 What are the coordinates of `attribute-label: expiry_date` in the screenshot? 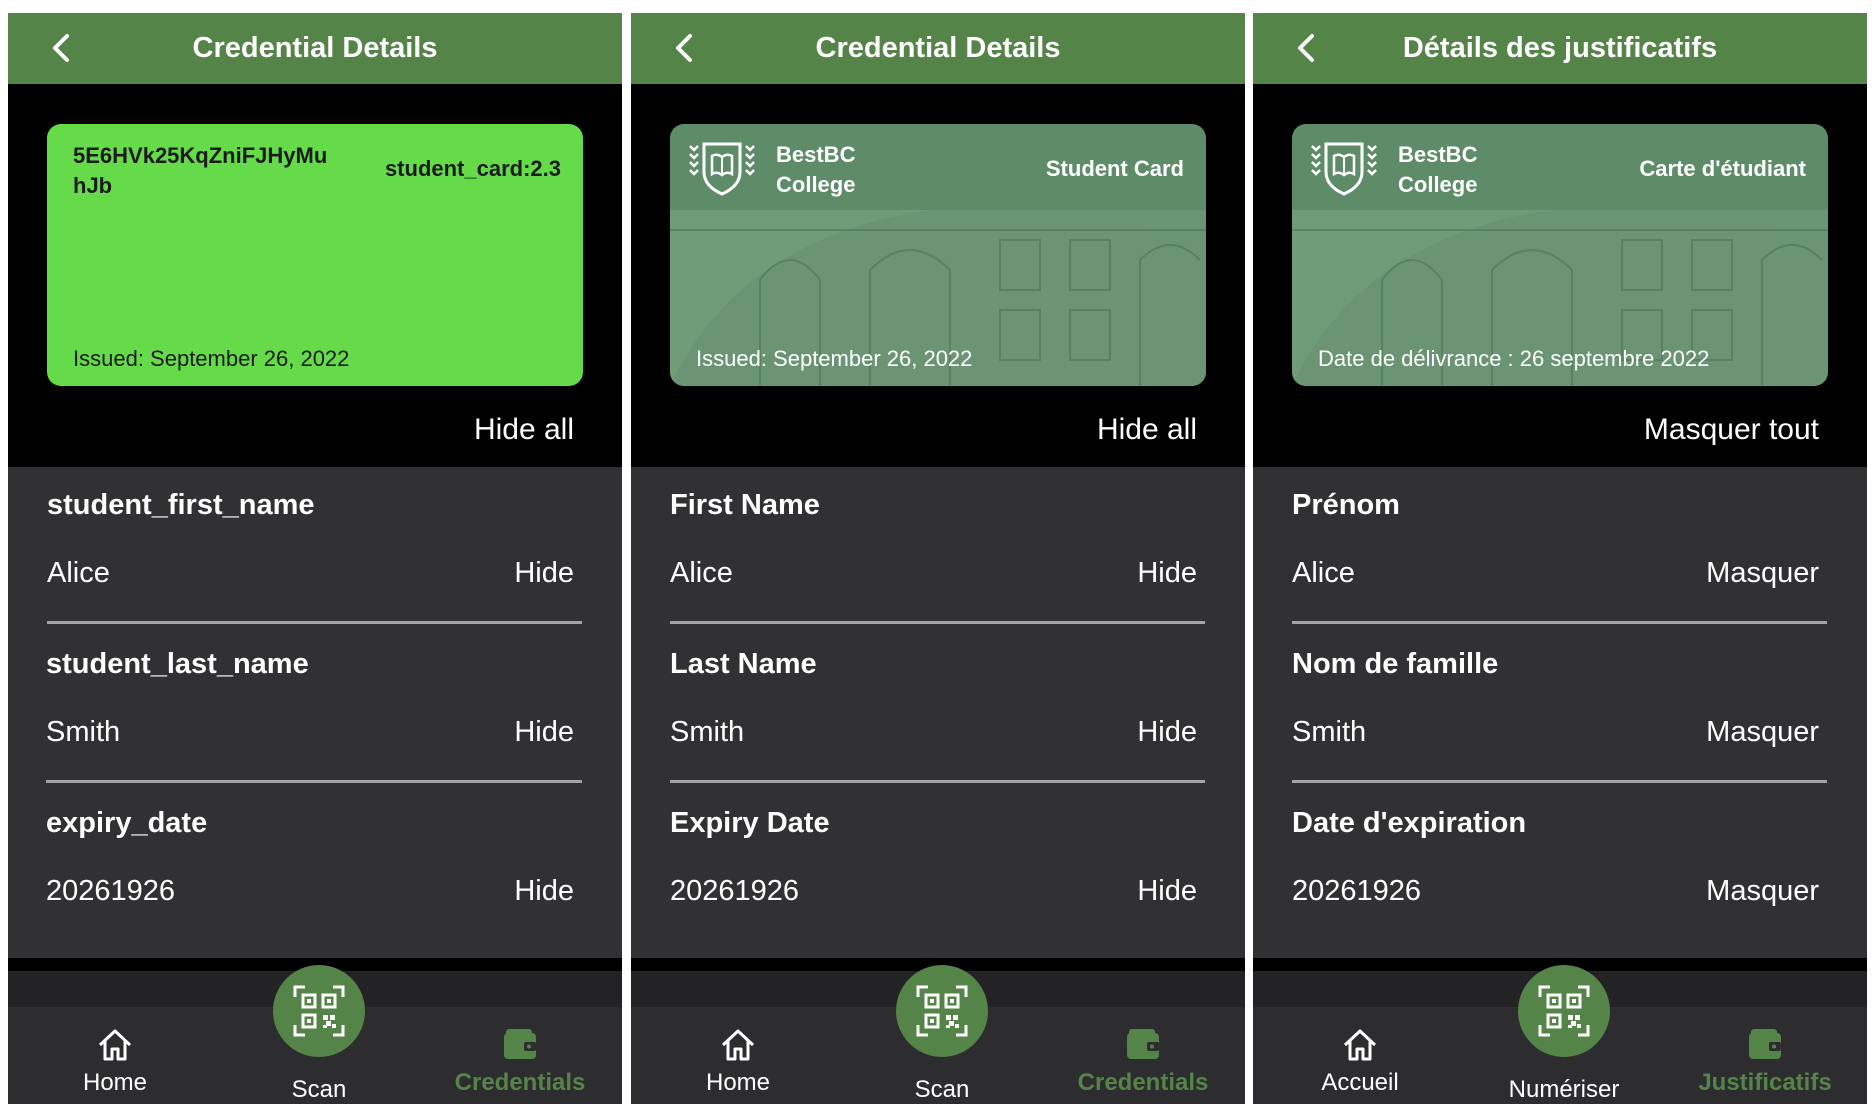 It's located at (127, 823).